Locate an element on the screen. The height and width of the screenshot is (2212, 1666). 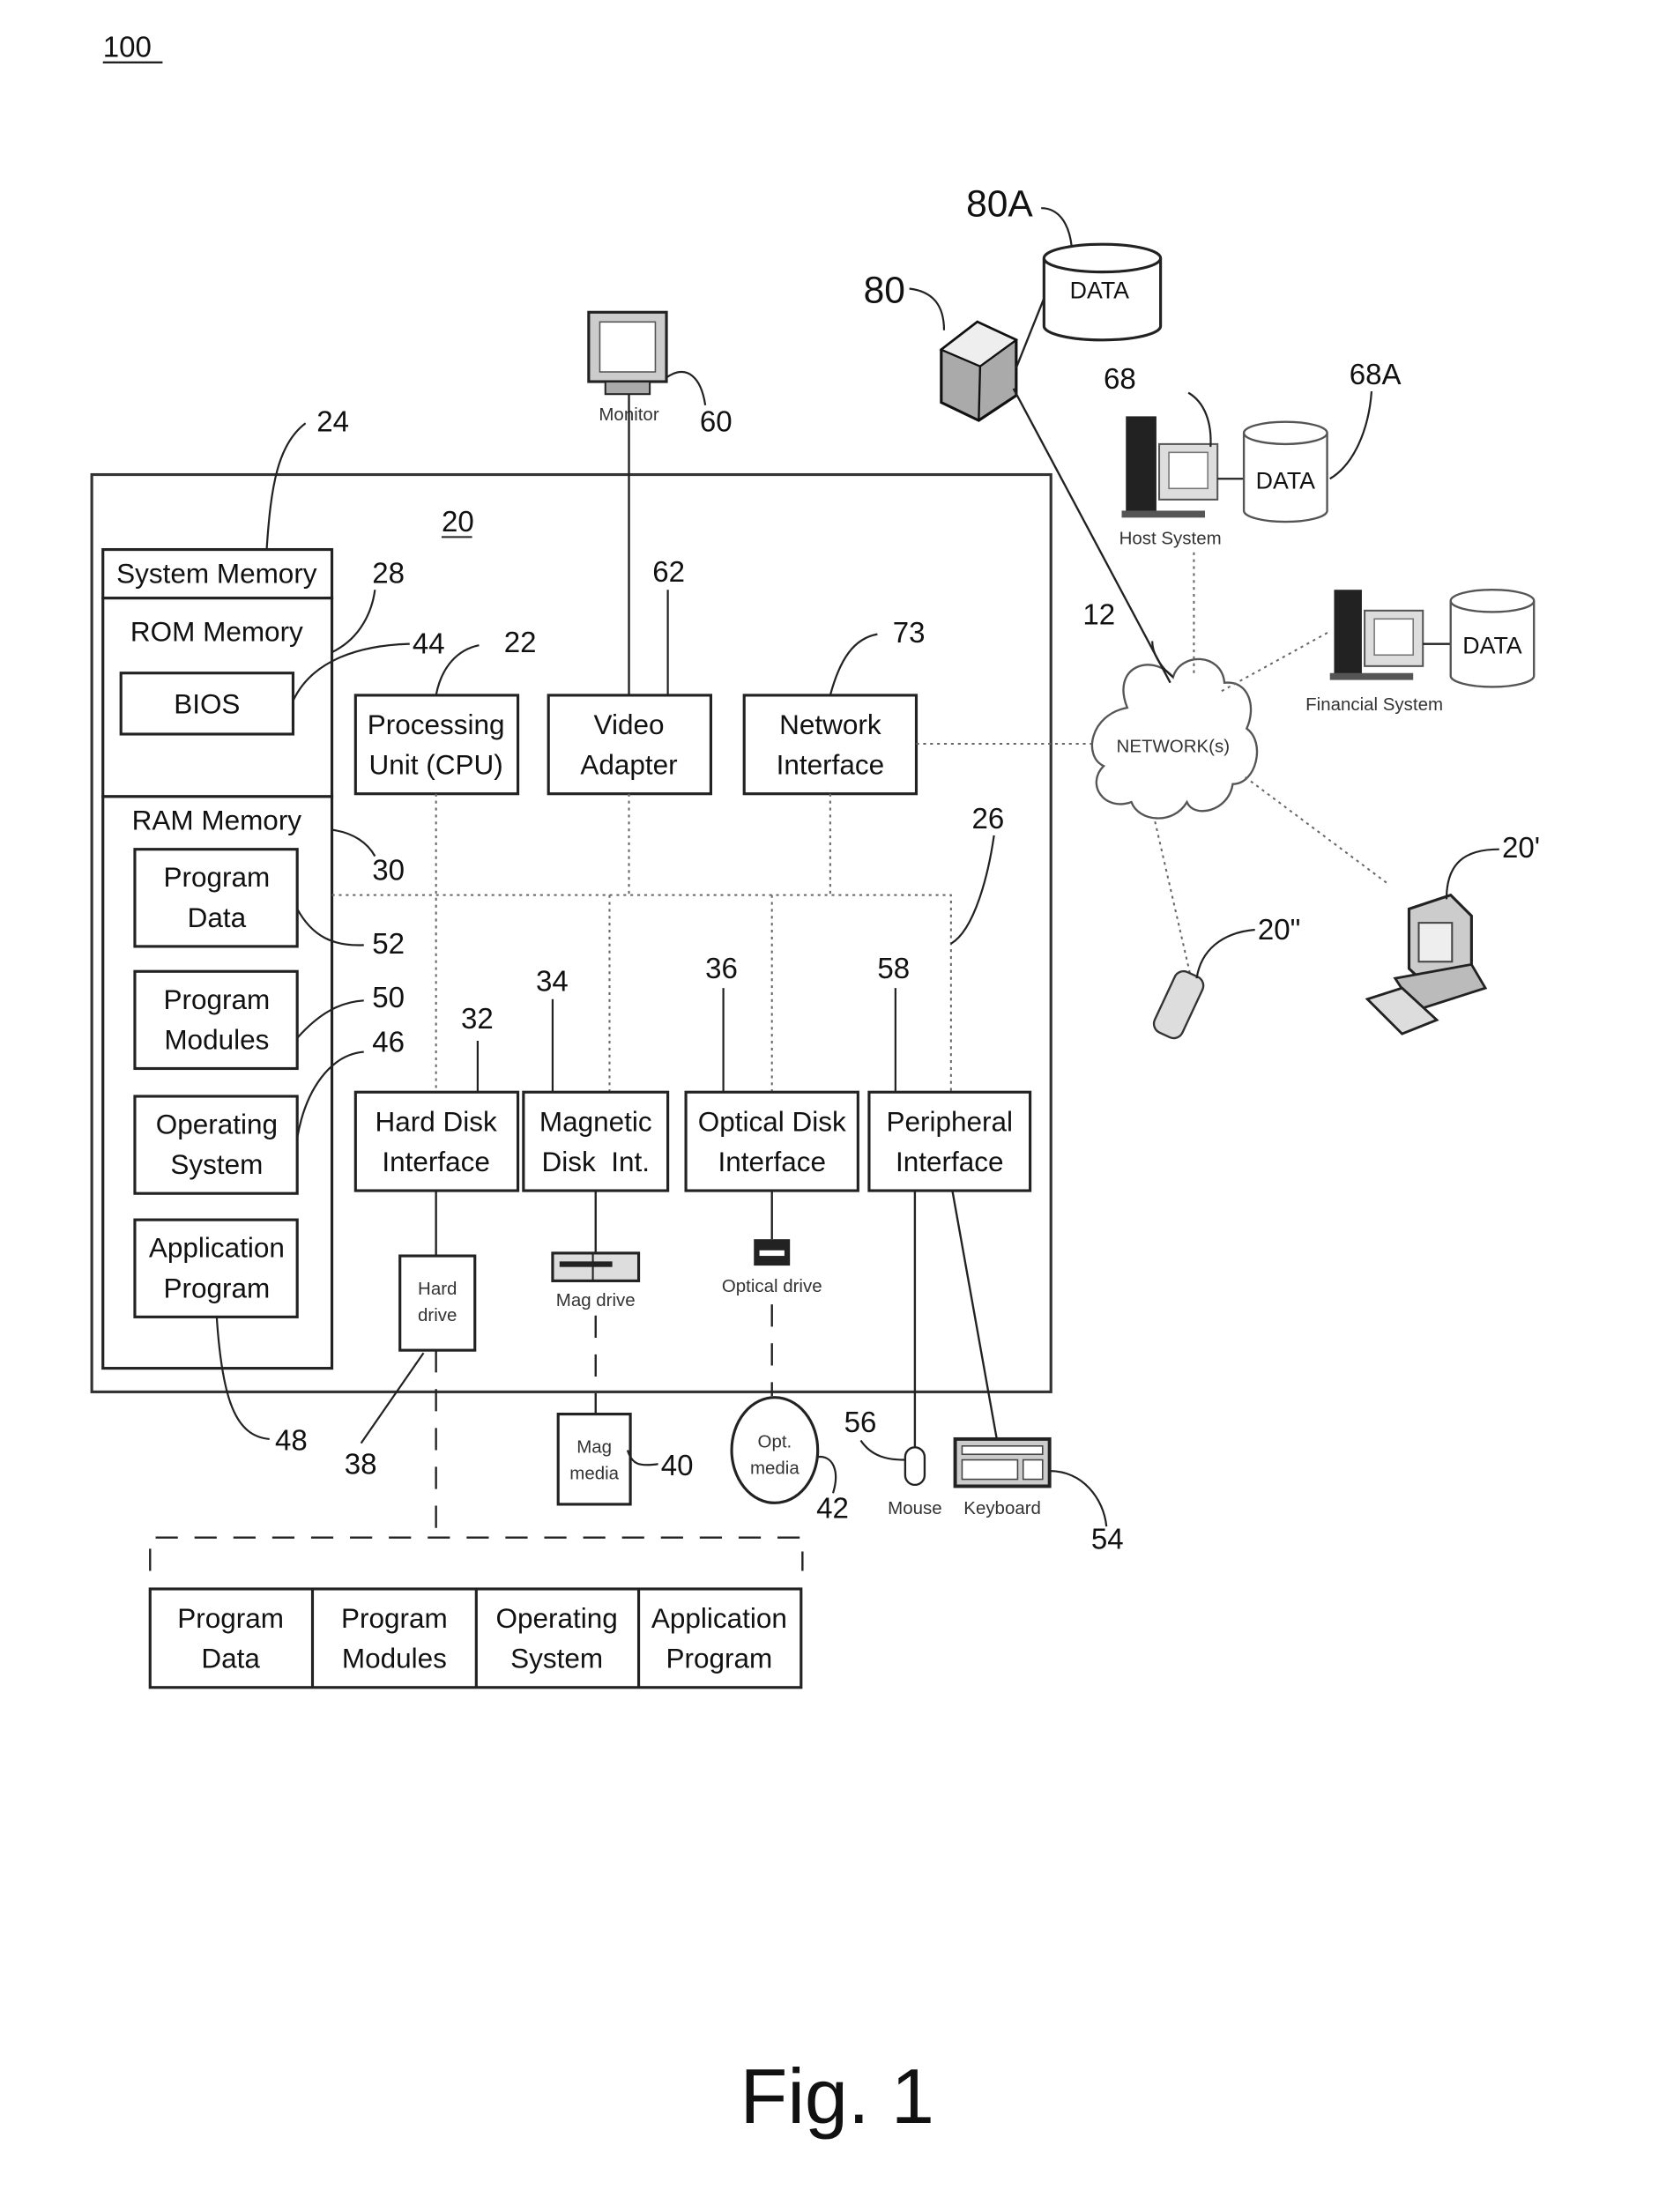
optical-drive-label: Optical drive is located at coordinates (772, 1286).